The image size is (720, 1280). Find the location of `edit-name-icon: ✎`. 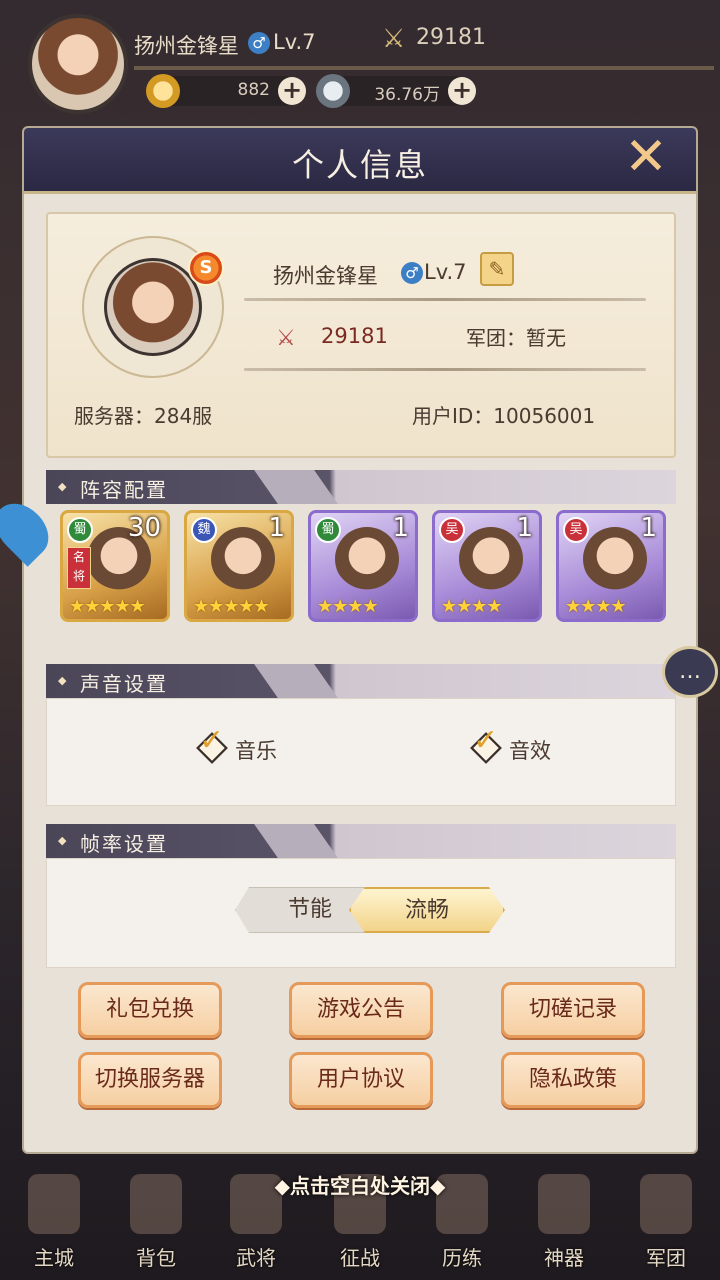

edit-name-icon: ✎ is located at coordinates (497, 269).